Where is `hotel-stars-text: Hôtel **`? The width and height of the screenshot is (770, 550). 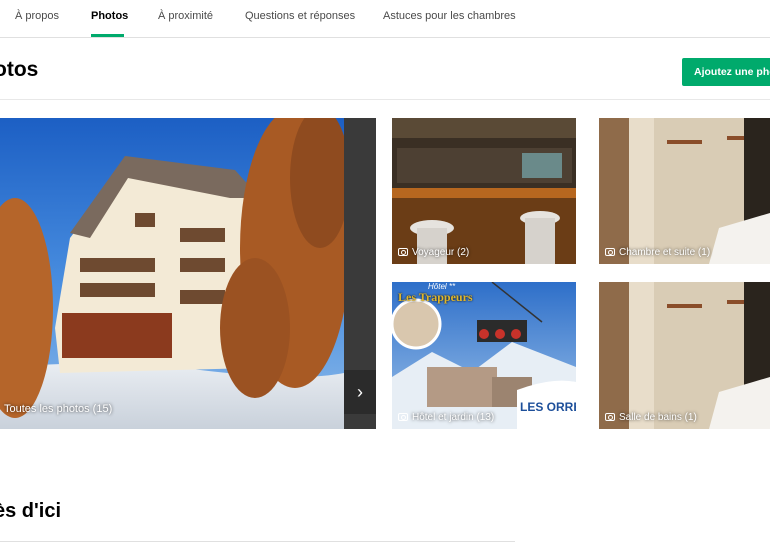
hotel-stars-text: Hôtel ** is located at coordinates (442, 286).